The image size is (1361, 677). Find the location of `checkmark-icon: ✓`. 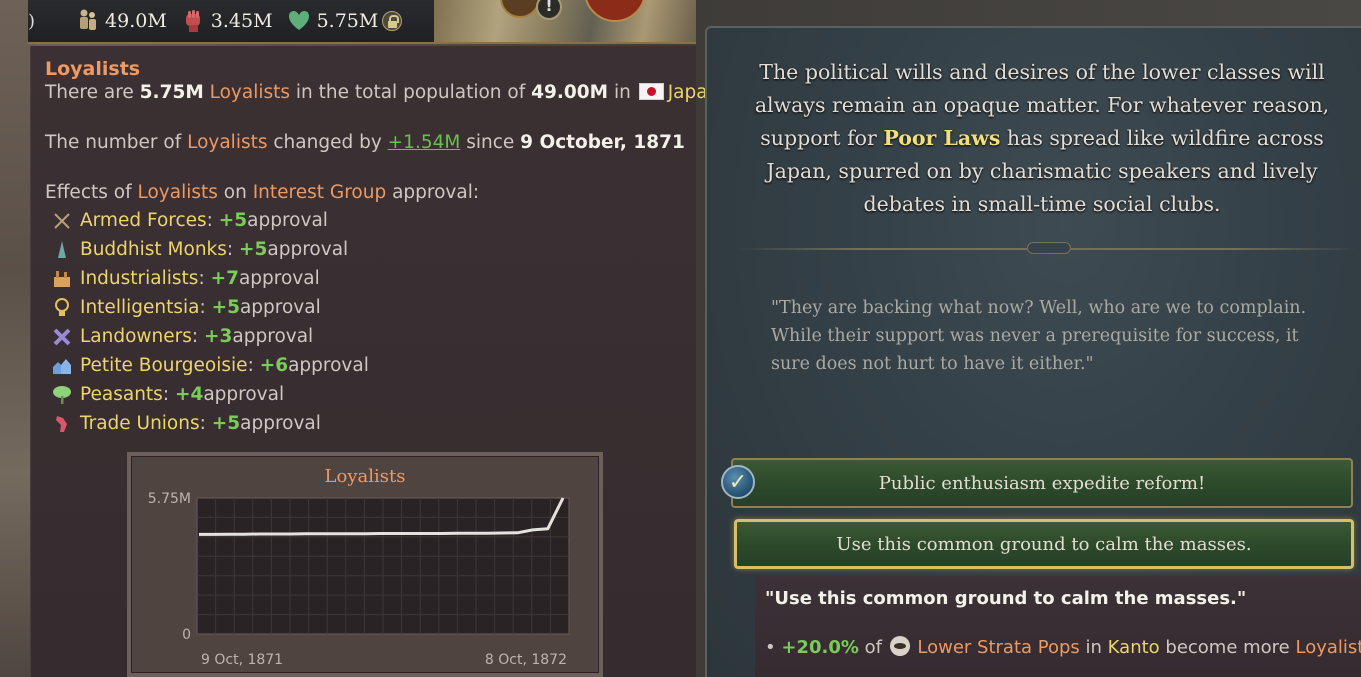

checkmark-icon: ✓ is located at coordinates (738, 482).